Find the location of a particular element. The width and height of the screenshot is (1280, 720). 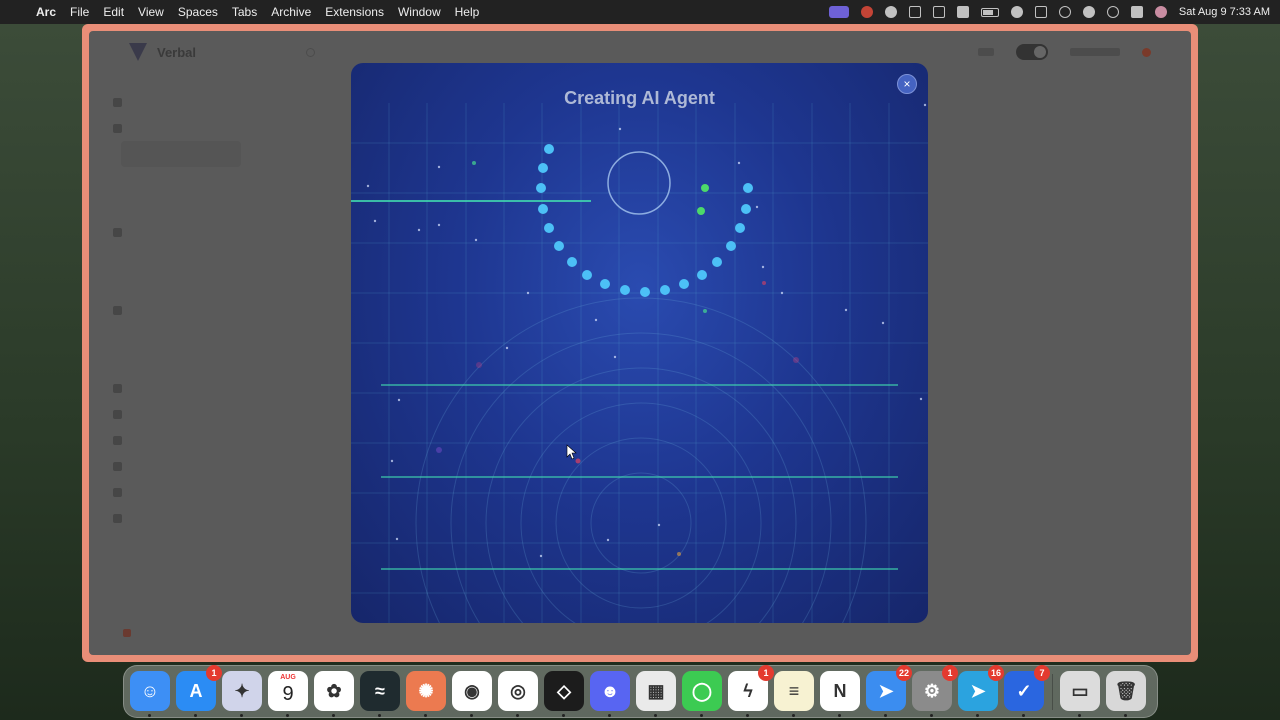

header-action-button is located at coordinates (1095, 52).